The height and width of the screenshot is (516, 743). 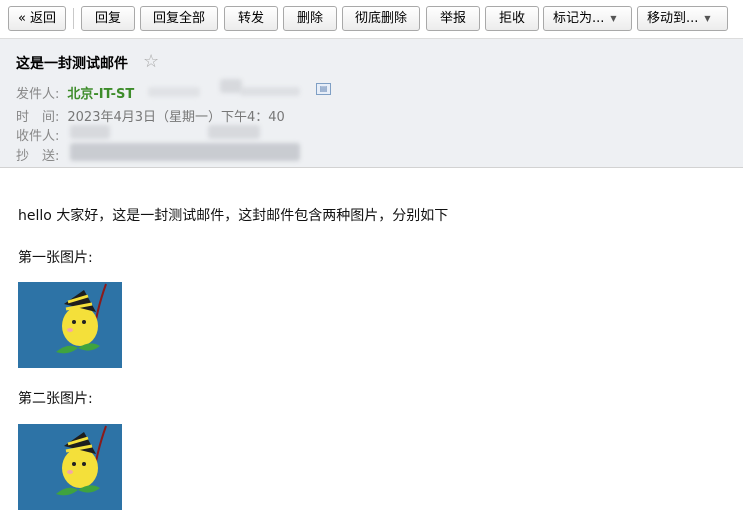 I want to click on first-image-label: 第一张图片:, so click(x=55, y=258).